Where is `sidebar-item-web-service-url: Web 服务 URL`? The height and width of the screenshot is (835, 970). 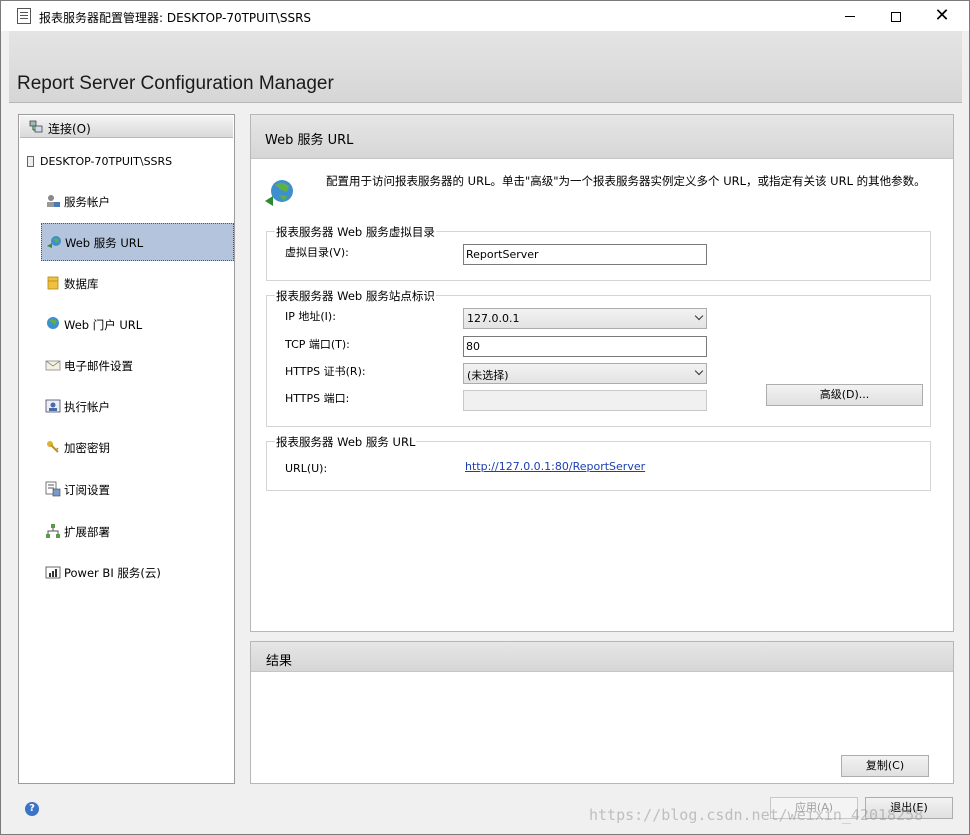 sidebar-item-web-service-url: Web 服务 URL is located at coordinates (137, 242).